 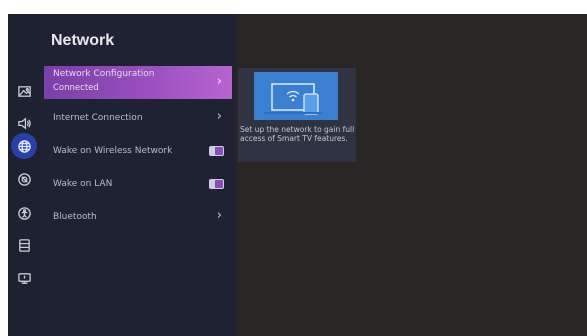 I want to click on wake-on-lan-toggle, so click(x=216, y=184).